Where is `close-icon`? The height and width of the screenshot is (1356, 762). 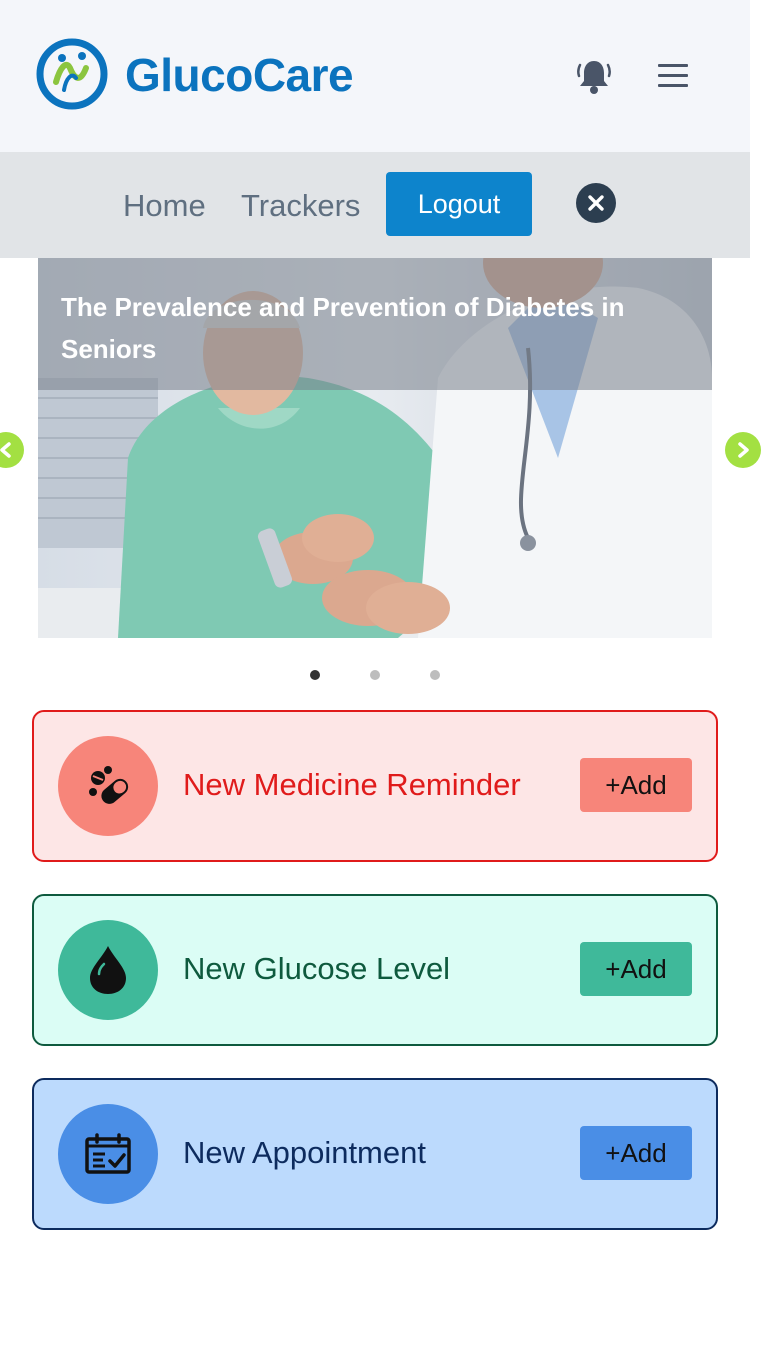
close-icon is located at coordinates (596, 203).